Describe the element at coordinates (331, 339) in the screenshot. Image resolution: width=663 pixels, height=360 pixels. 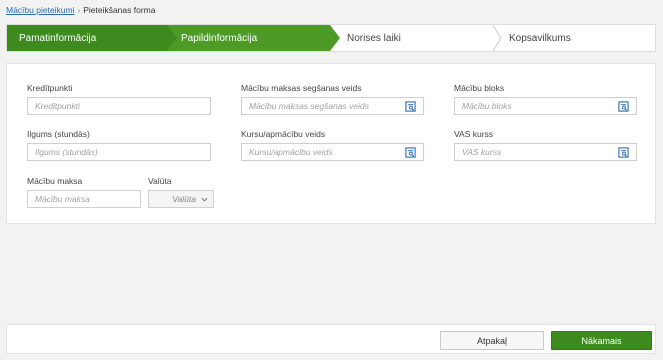
I see `footer-bar: Atpakaļ Nākamais` at that location.